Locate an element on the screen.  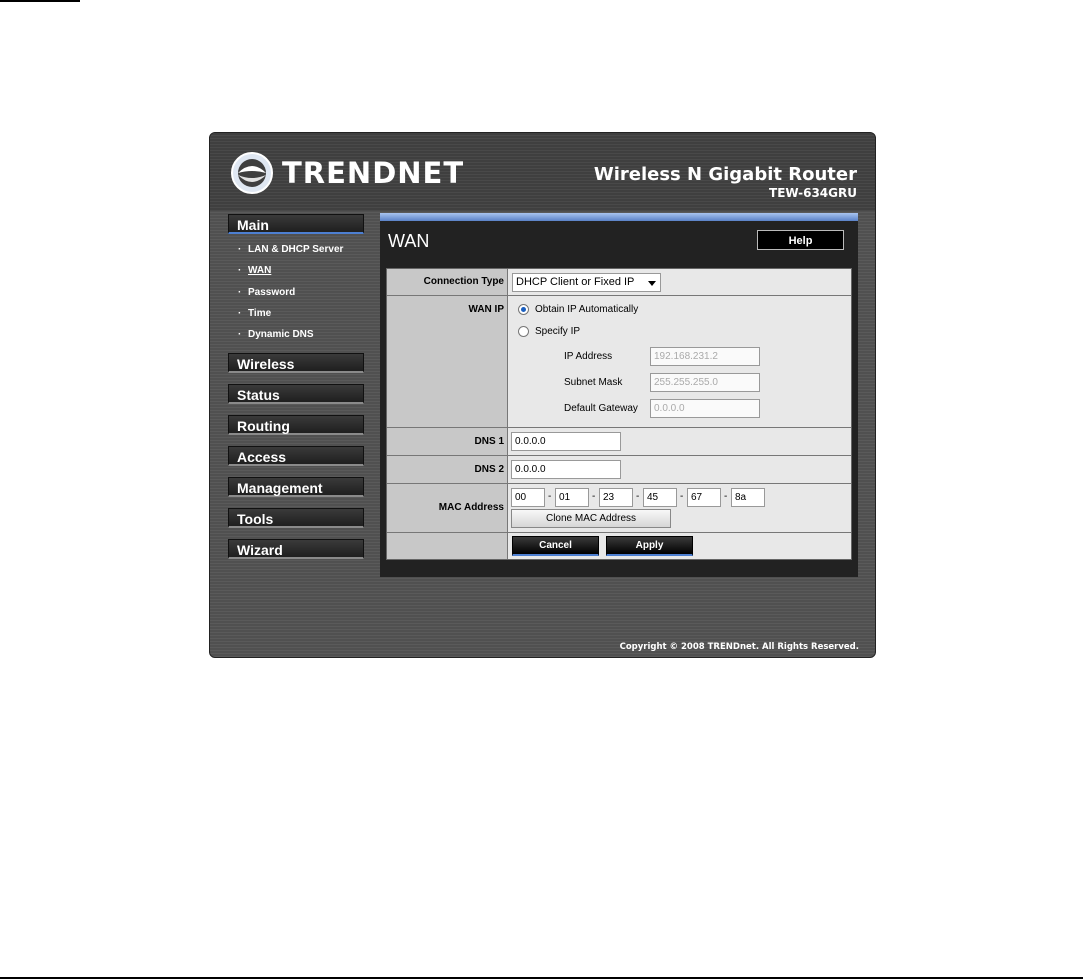
dns1-label: DNS 1 is located at coordinates (447, 441).